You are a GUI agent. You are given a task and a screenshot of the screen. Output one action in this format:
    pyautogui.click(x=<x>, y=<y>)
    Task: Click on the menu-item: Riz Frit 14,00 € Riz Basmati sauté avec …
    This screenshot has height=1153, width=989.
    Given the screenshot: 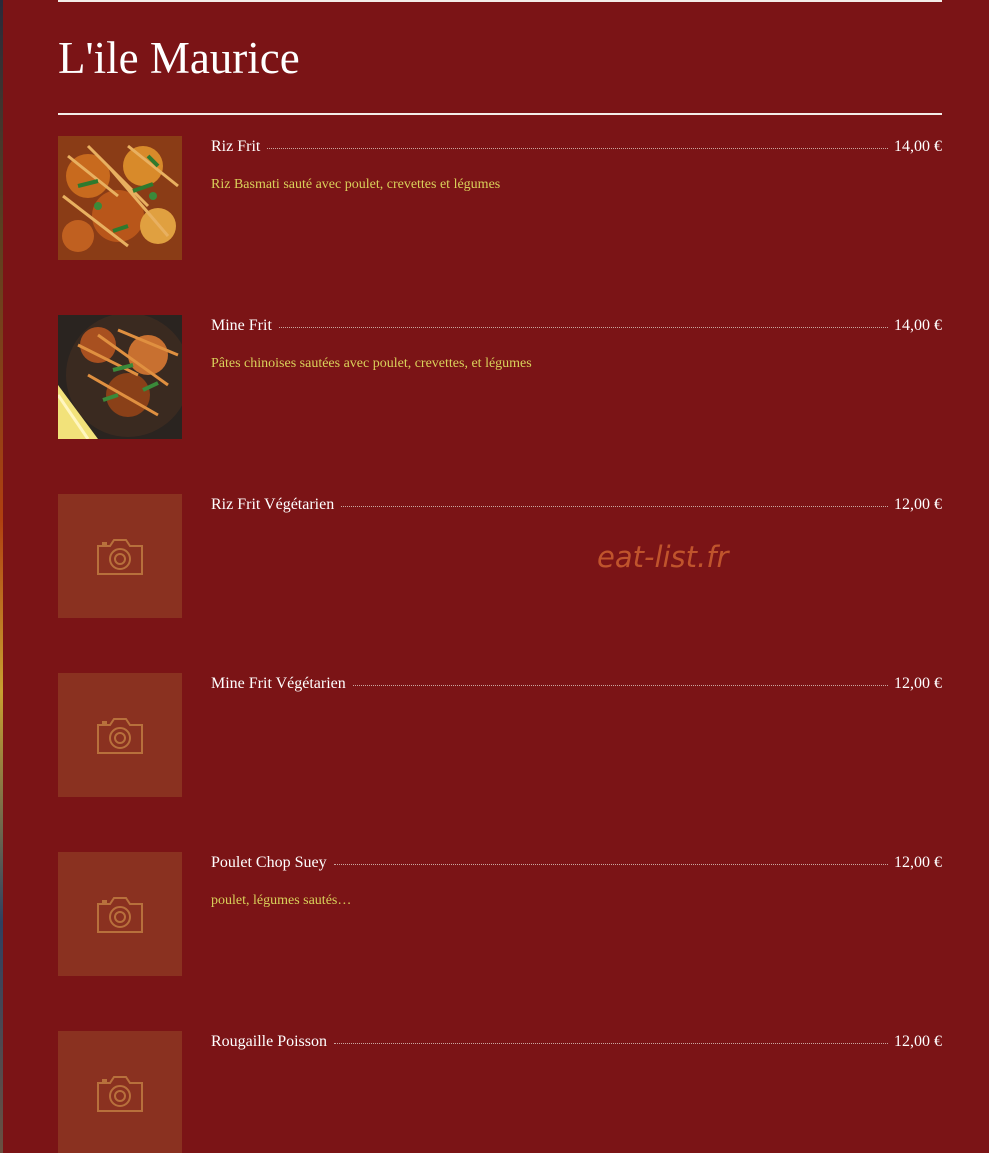 What is the action you would take?
    pyautogui.click(x=500, y=198)
    